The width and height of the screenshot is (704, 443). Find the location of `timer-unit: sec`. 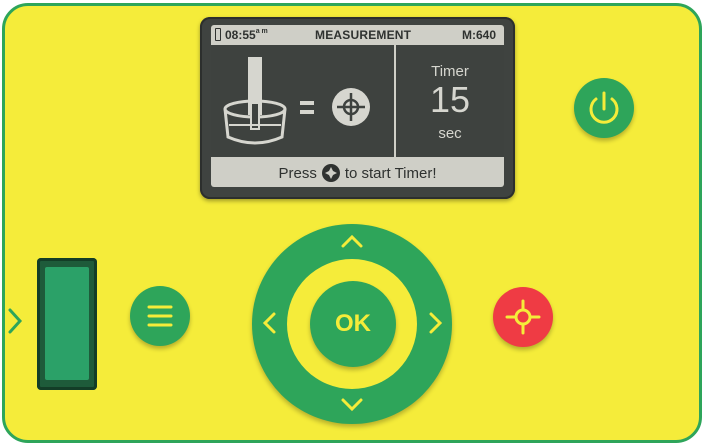

timer-unit: sec is located at coordinates (450, 133).